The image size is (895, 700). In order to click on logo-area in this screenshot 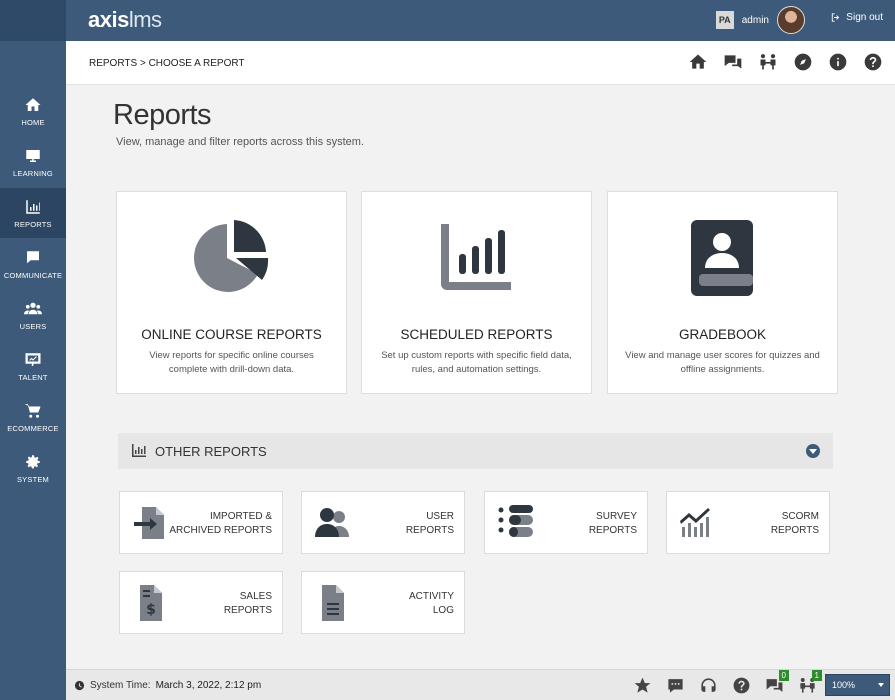, I will do `click(33, 20)`.